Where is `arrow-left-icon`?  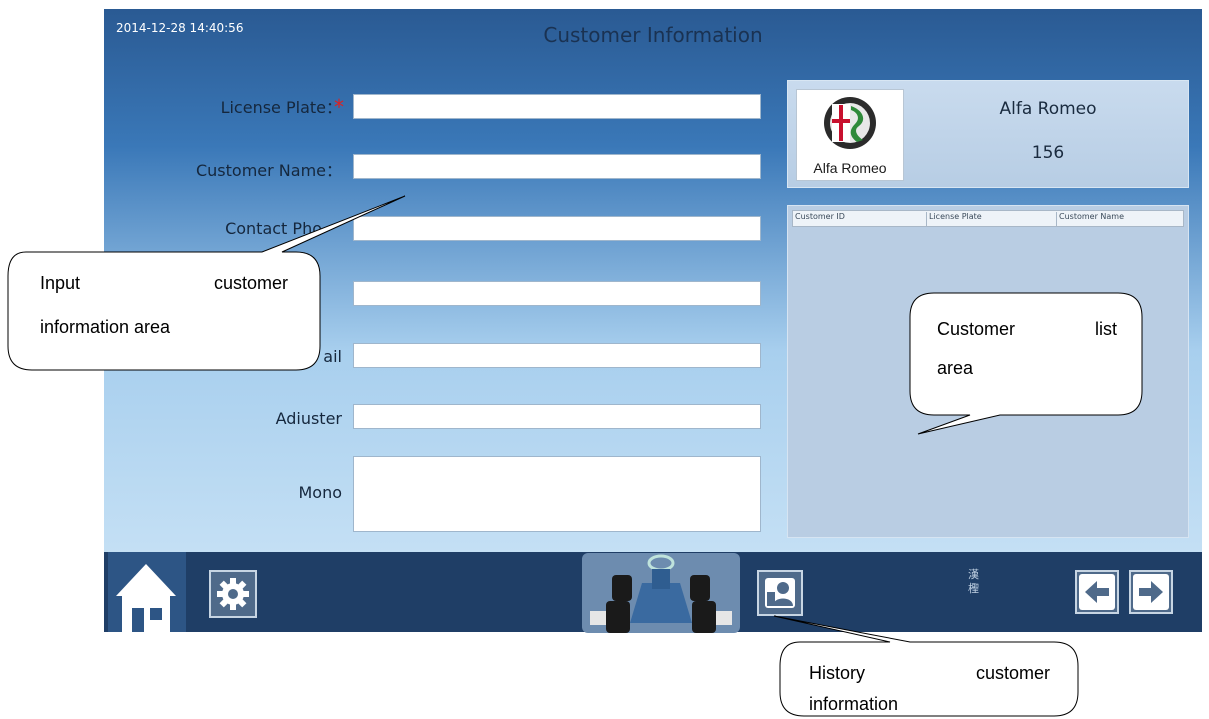
arrow-left-icon is located at coordinates (1097, 592).